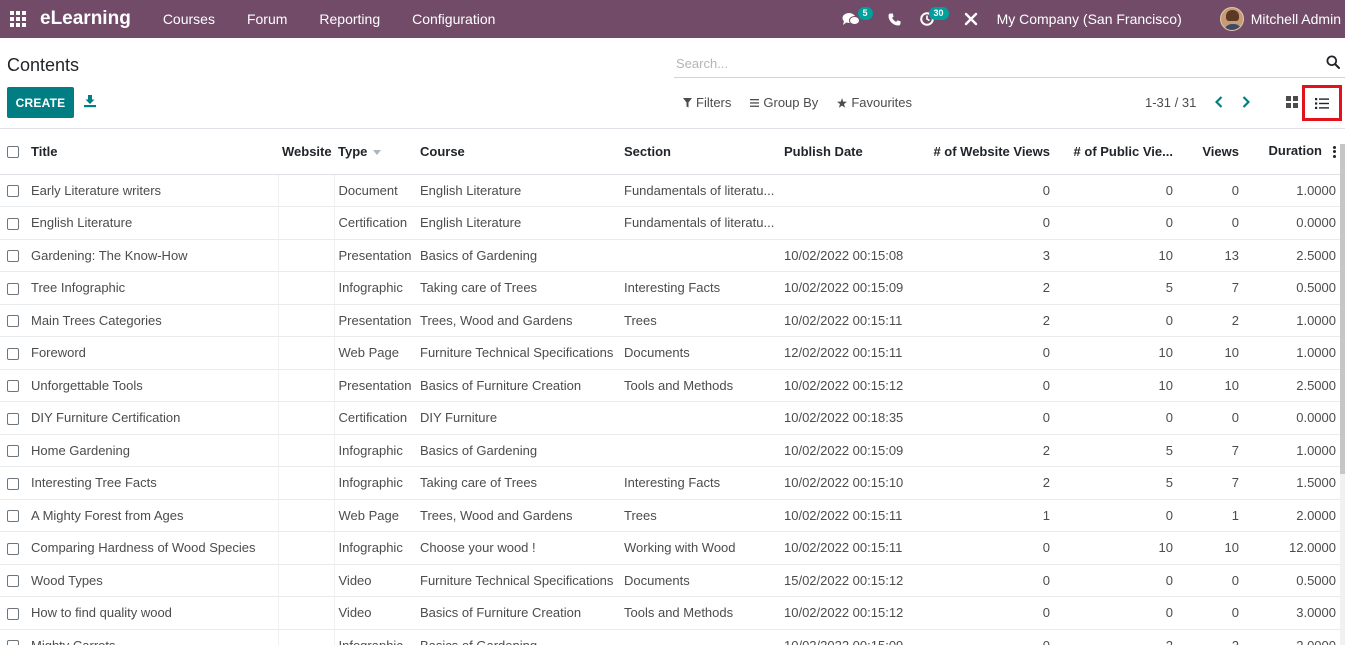 This screenshot has height=645, width=1345. Describe the element at coordinates (1219, 102) in the screenshot. I see `pager-previous-button` at that location.